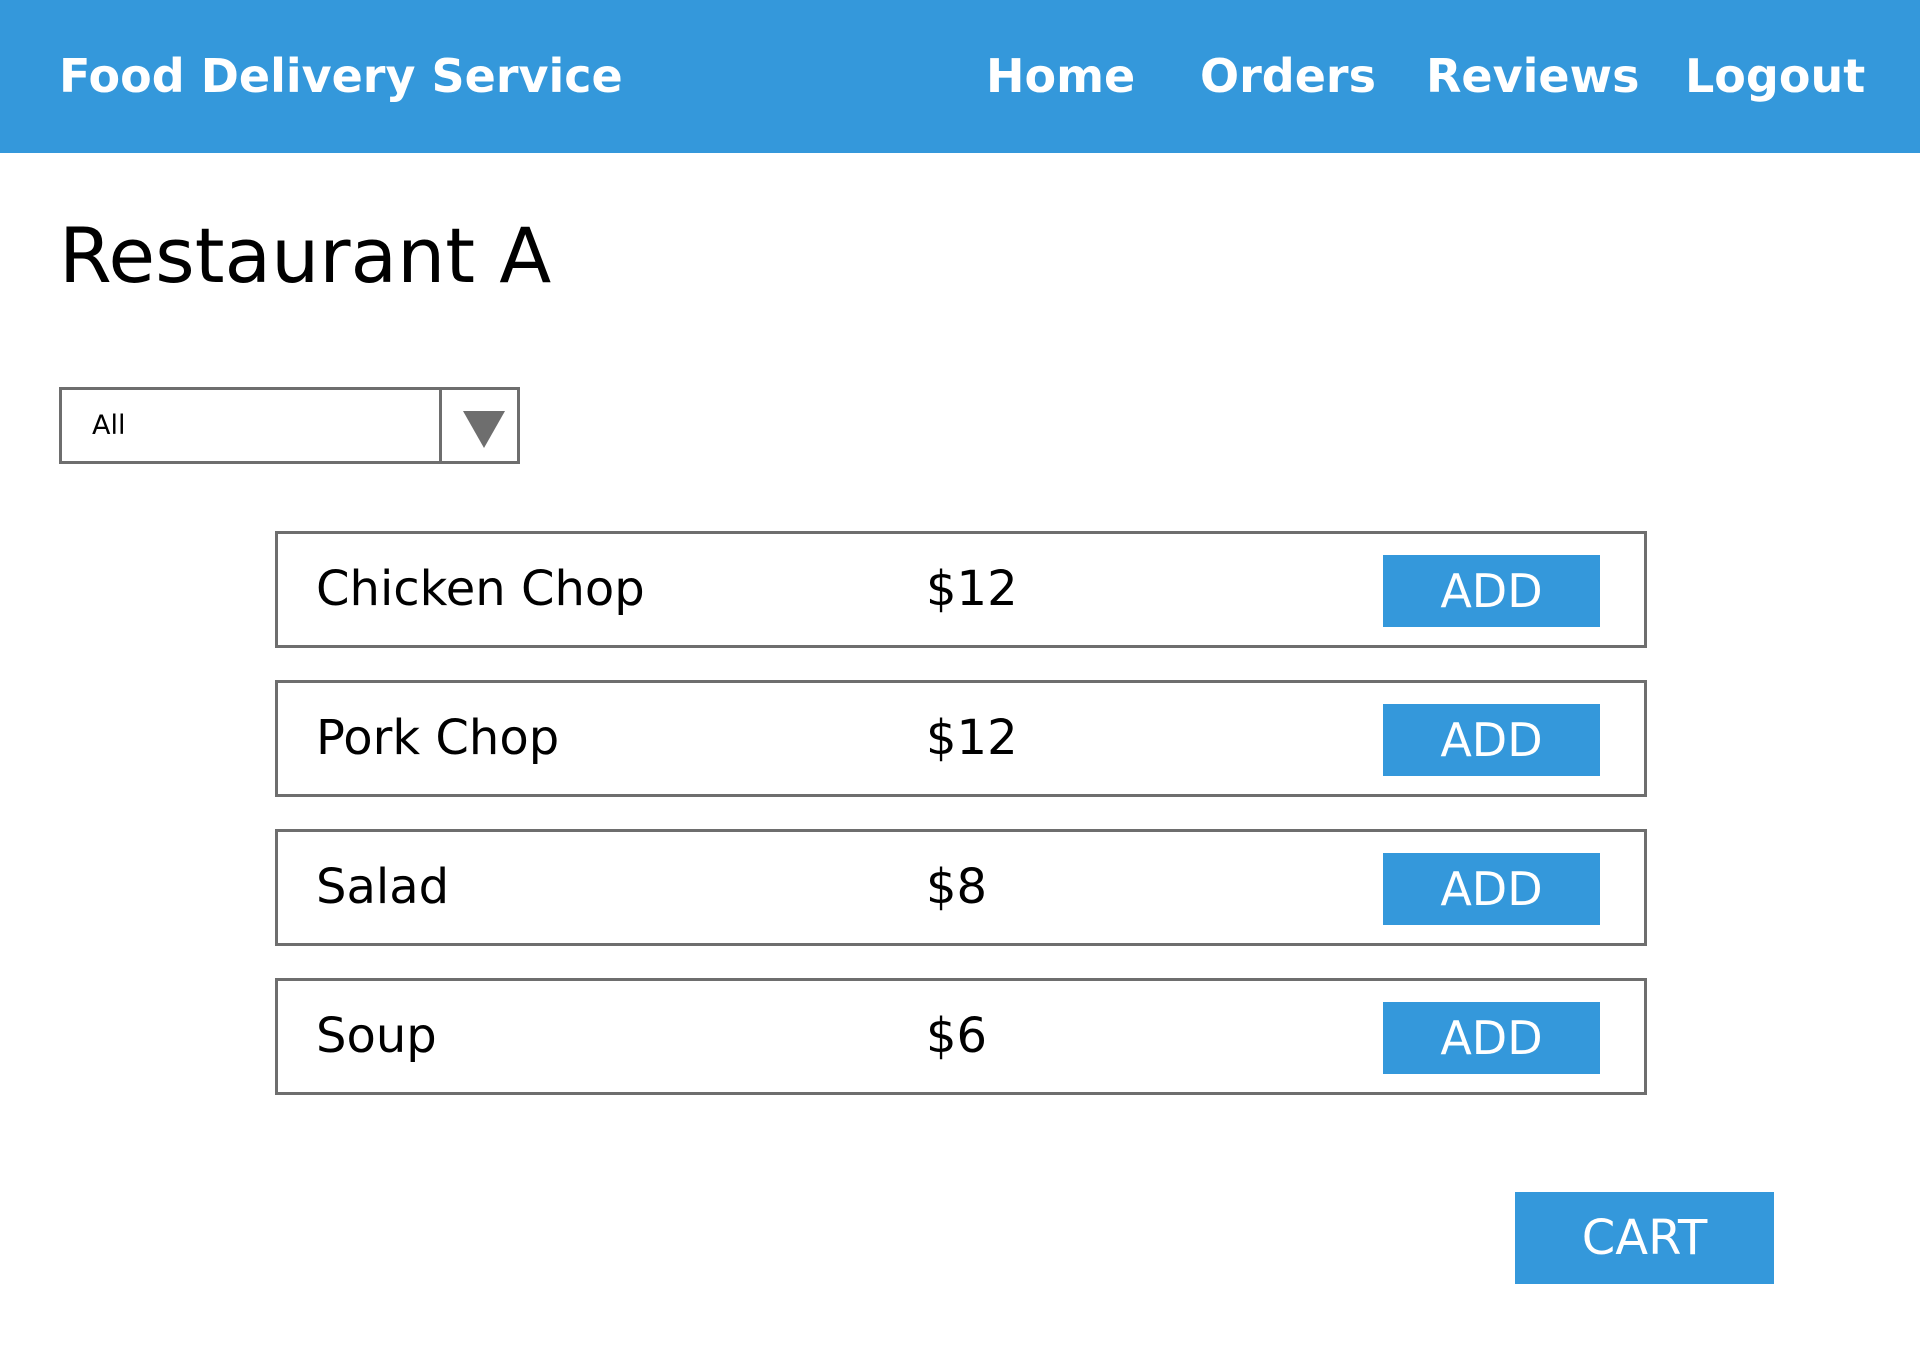 This screenshot has height=1358, width=1920. Describe the element at coordinates (1775, 76) in the screenshot. I see `nav-logout-link: Logout` at that location.